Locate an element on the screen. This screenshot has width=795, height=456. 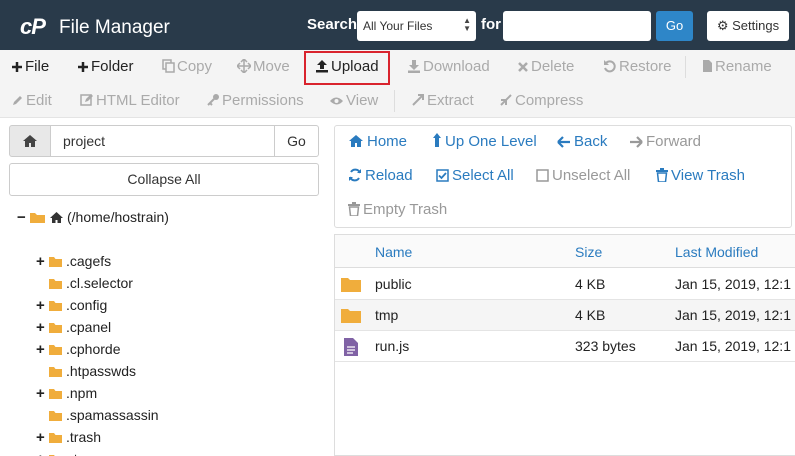
nav-view-trash-button: View Trash is located at coordinates (700, 175).